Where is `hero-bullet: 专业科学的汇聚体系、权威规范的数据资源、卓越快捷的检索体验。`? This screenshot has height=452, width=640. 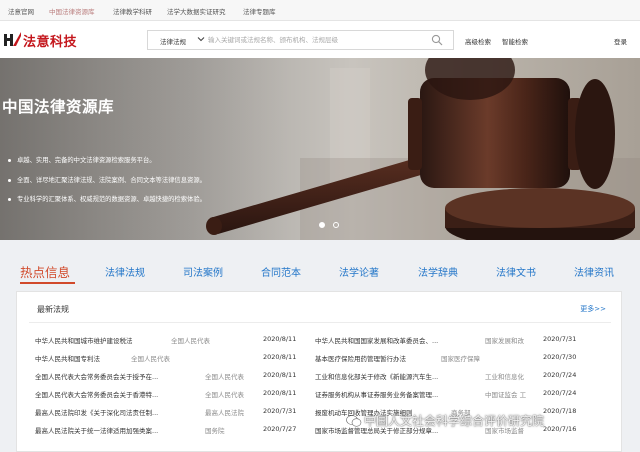 hero-bullet: 专业科学的汇聚体系、权威规范的数据资源、卓越快捷的检索体验。 is located at coordinates (107, 198).